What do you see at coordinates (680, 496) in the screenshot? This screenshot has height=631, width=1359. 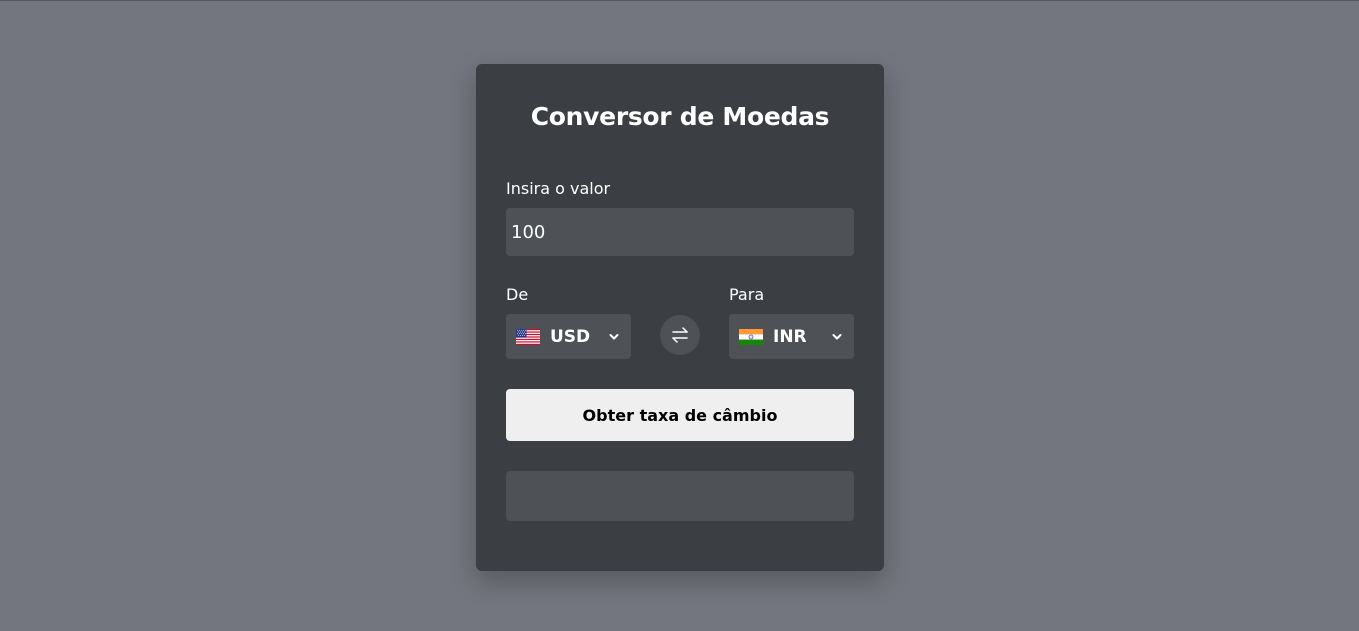 I see `exchange-rate-result` at bounding box center [680, 496].